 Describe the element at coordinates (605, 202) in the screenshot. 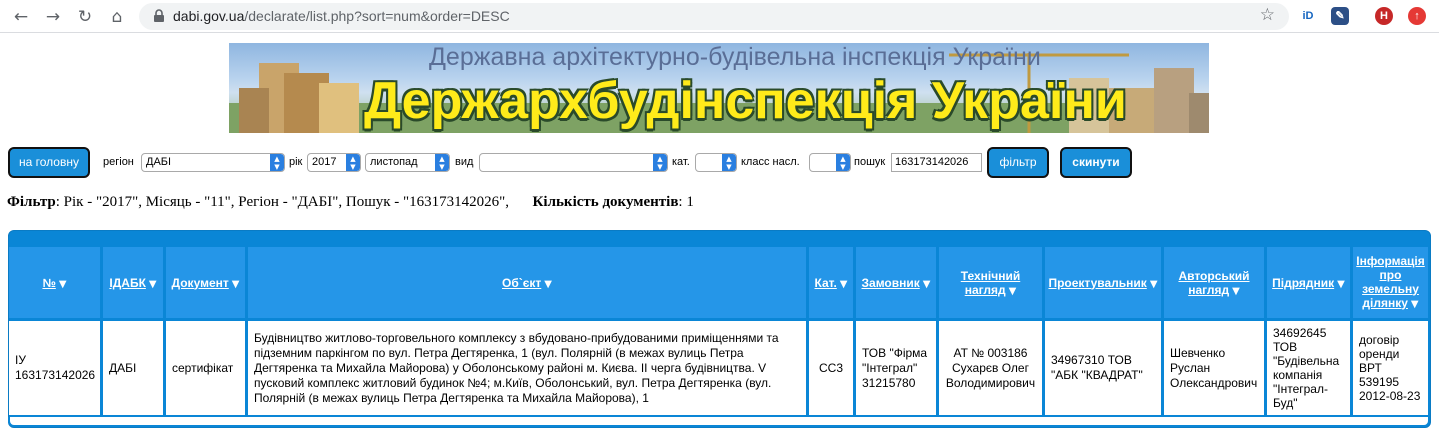

I see `document-count-label: Кількість документів` at that location.